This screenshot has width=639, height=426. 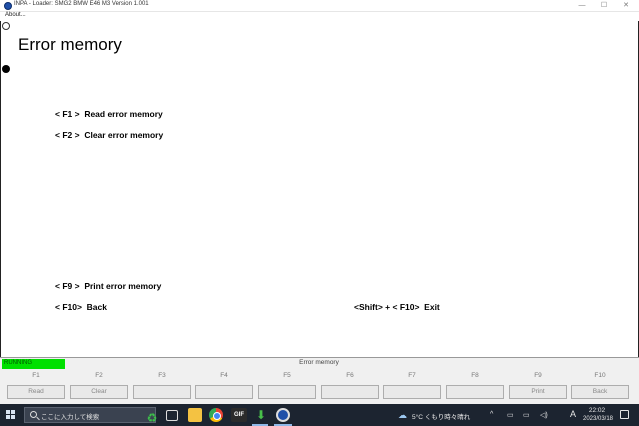 I want to click on task-view-icon, so click(x=172, y=415).